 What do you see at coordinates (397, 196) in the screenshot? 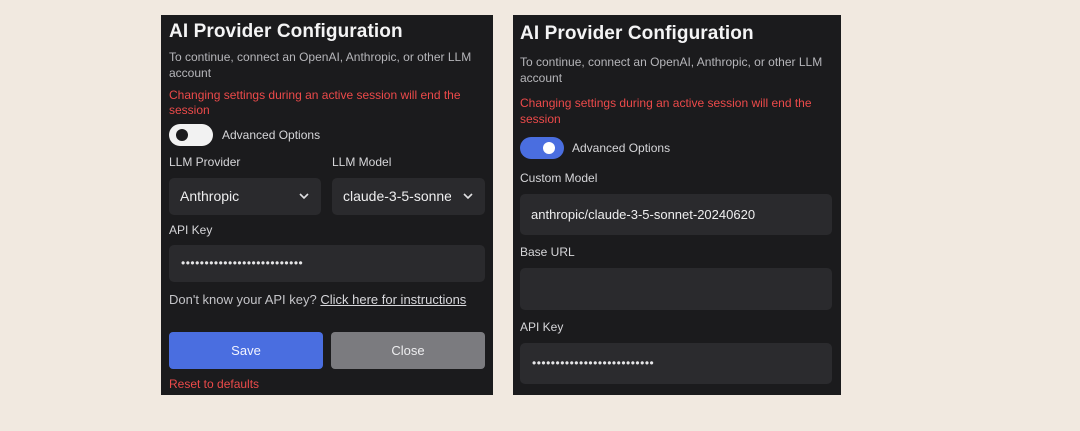
I see `llm-model-value: claude-3-5-sonnet` at bounding box center [397, 196].